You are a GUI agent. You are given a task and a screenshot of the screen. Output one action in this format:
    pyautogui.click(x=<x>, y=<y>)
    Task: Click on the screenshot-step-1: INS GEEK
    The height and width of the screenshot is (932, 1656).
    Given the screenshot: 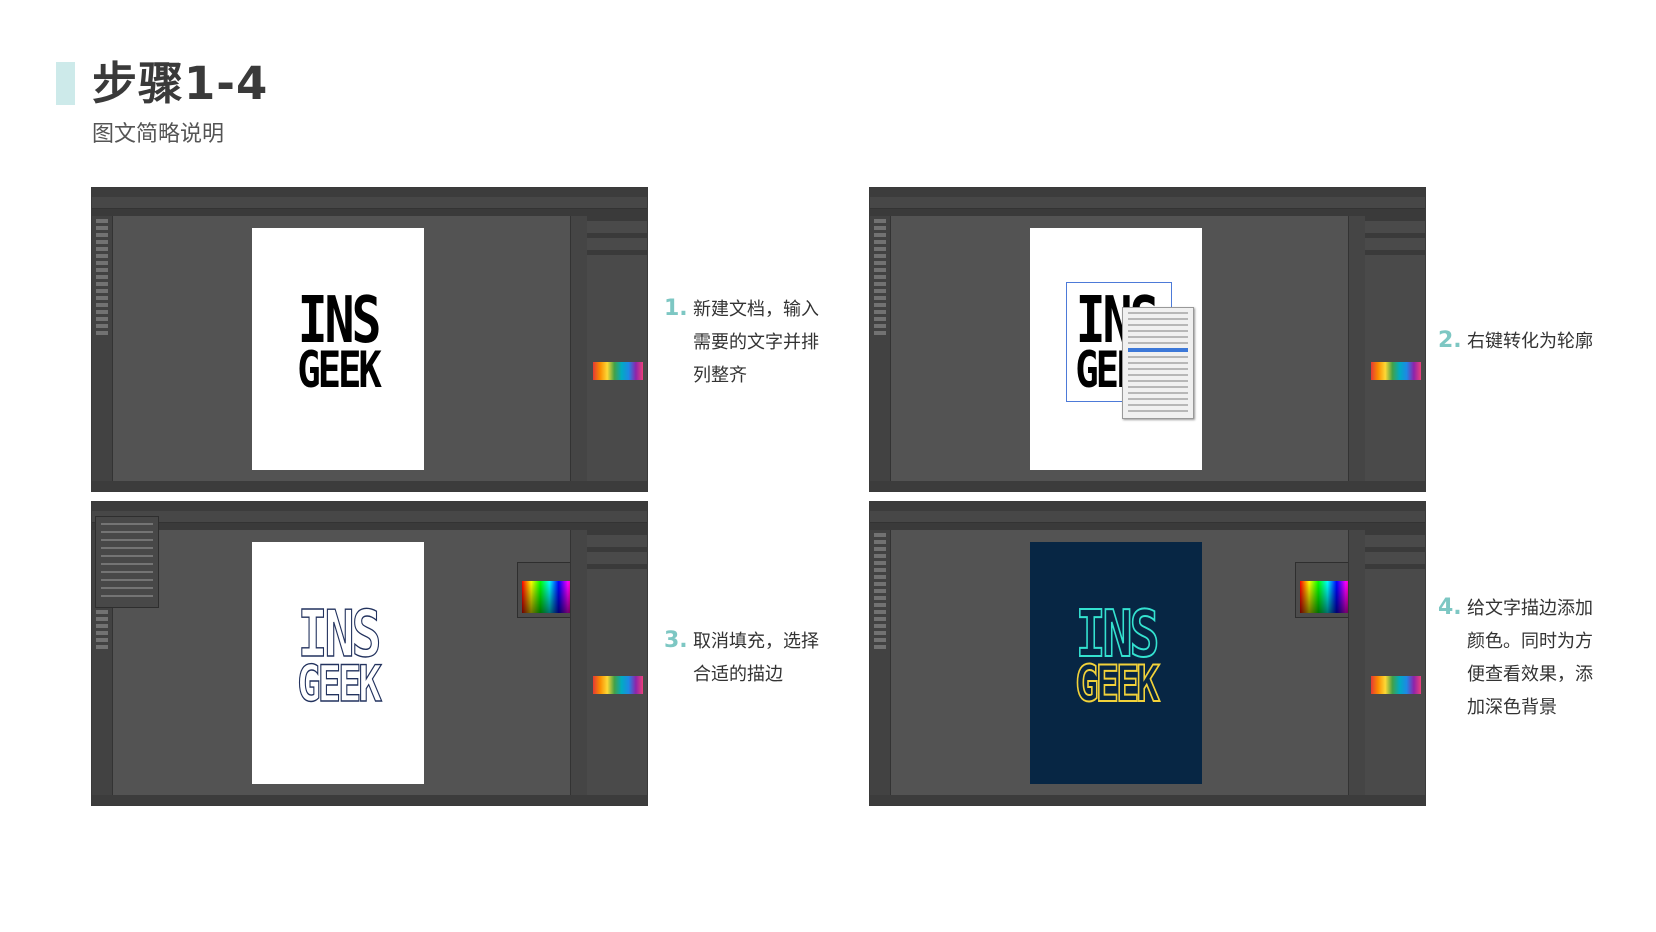 What is the action you would take?
    pyautogui.click(x=369, y=339)
    